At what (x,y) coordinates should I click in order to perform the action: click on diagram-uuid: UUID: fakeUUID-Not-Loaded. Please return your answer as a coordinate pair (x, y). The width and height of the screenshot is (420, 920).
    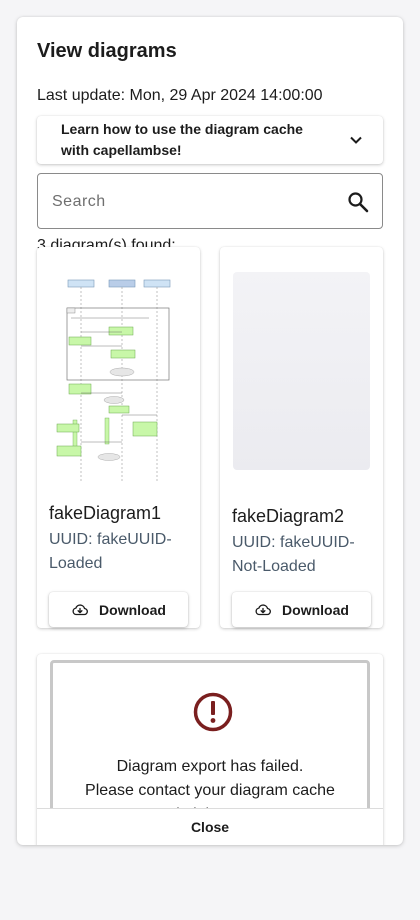
    Looking at the image, I should click on (293, 554).